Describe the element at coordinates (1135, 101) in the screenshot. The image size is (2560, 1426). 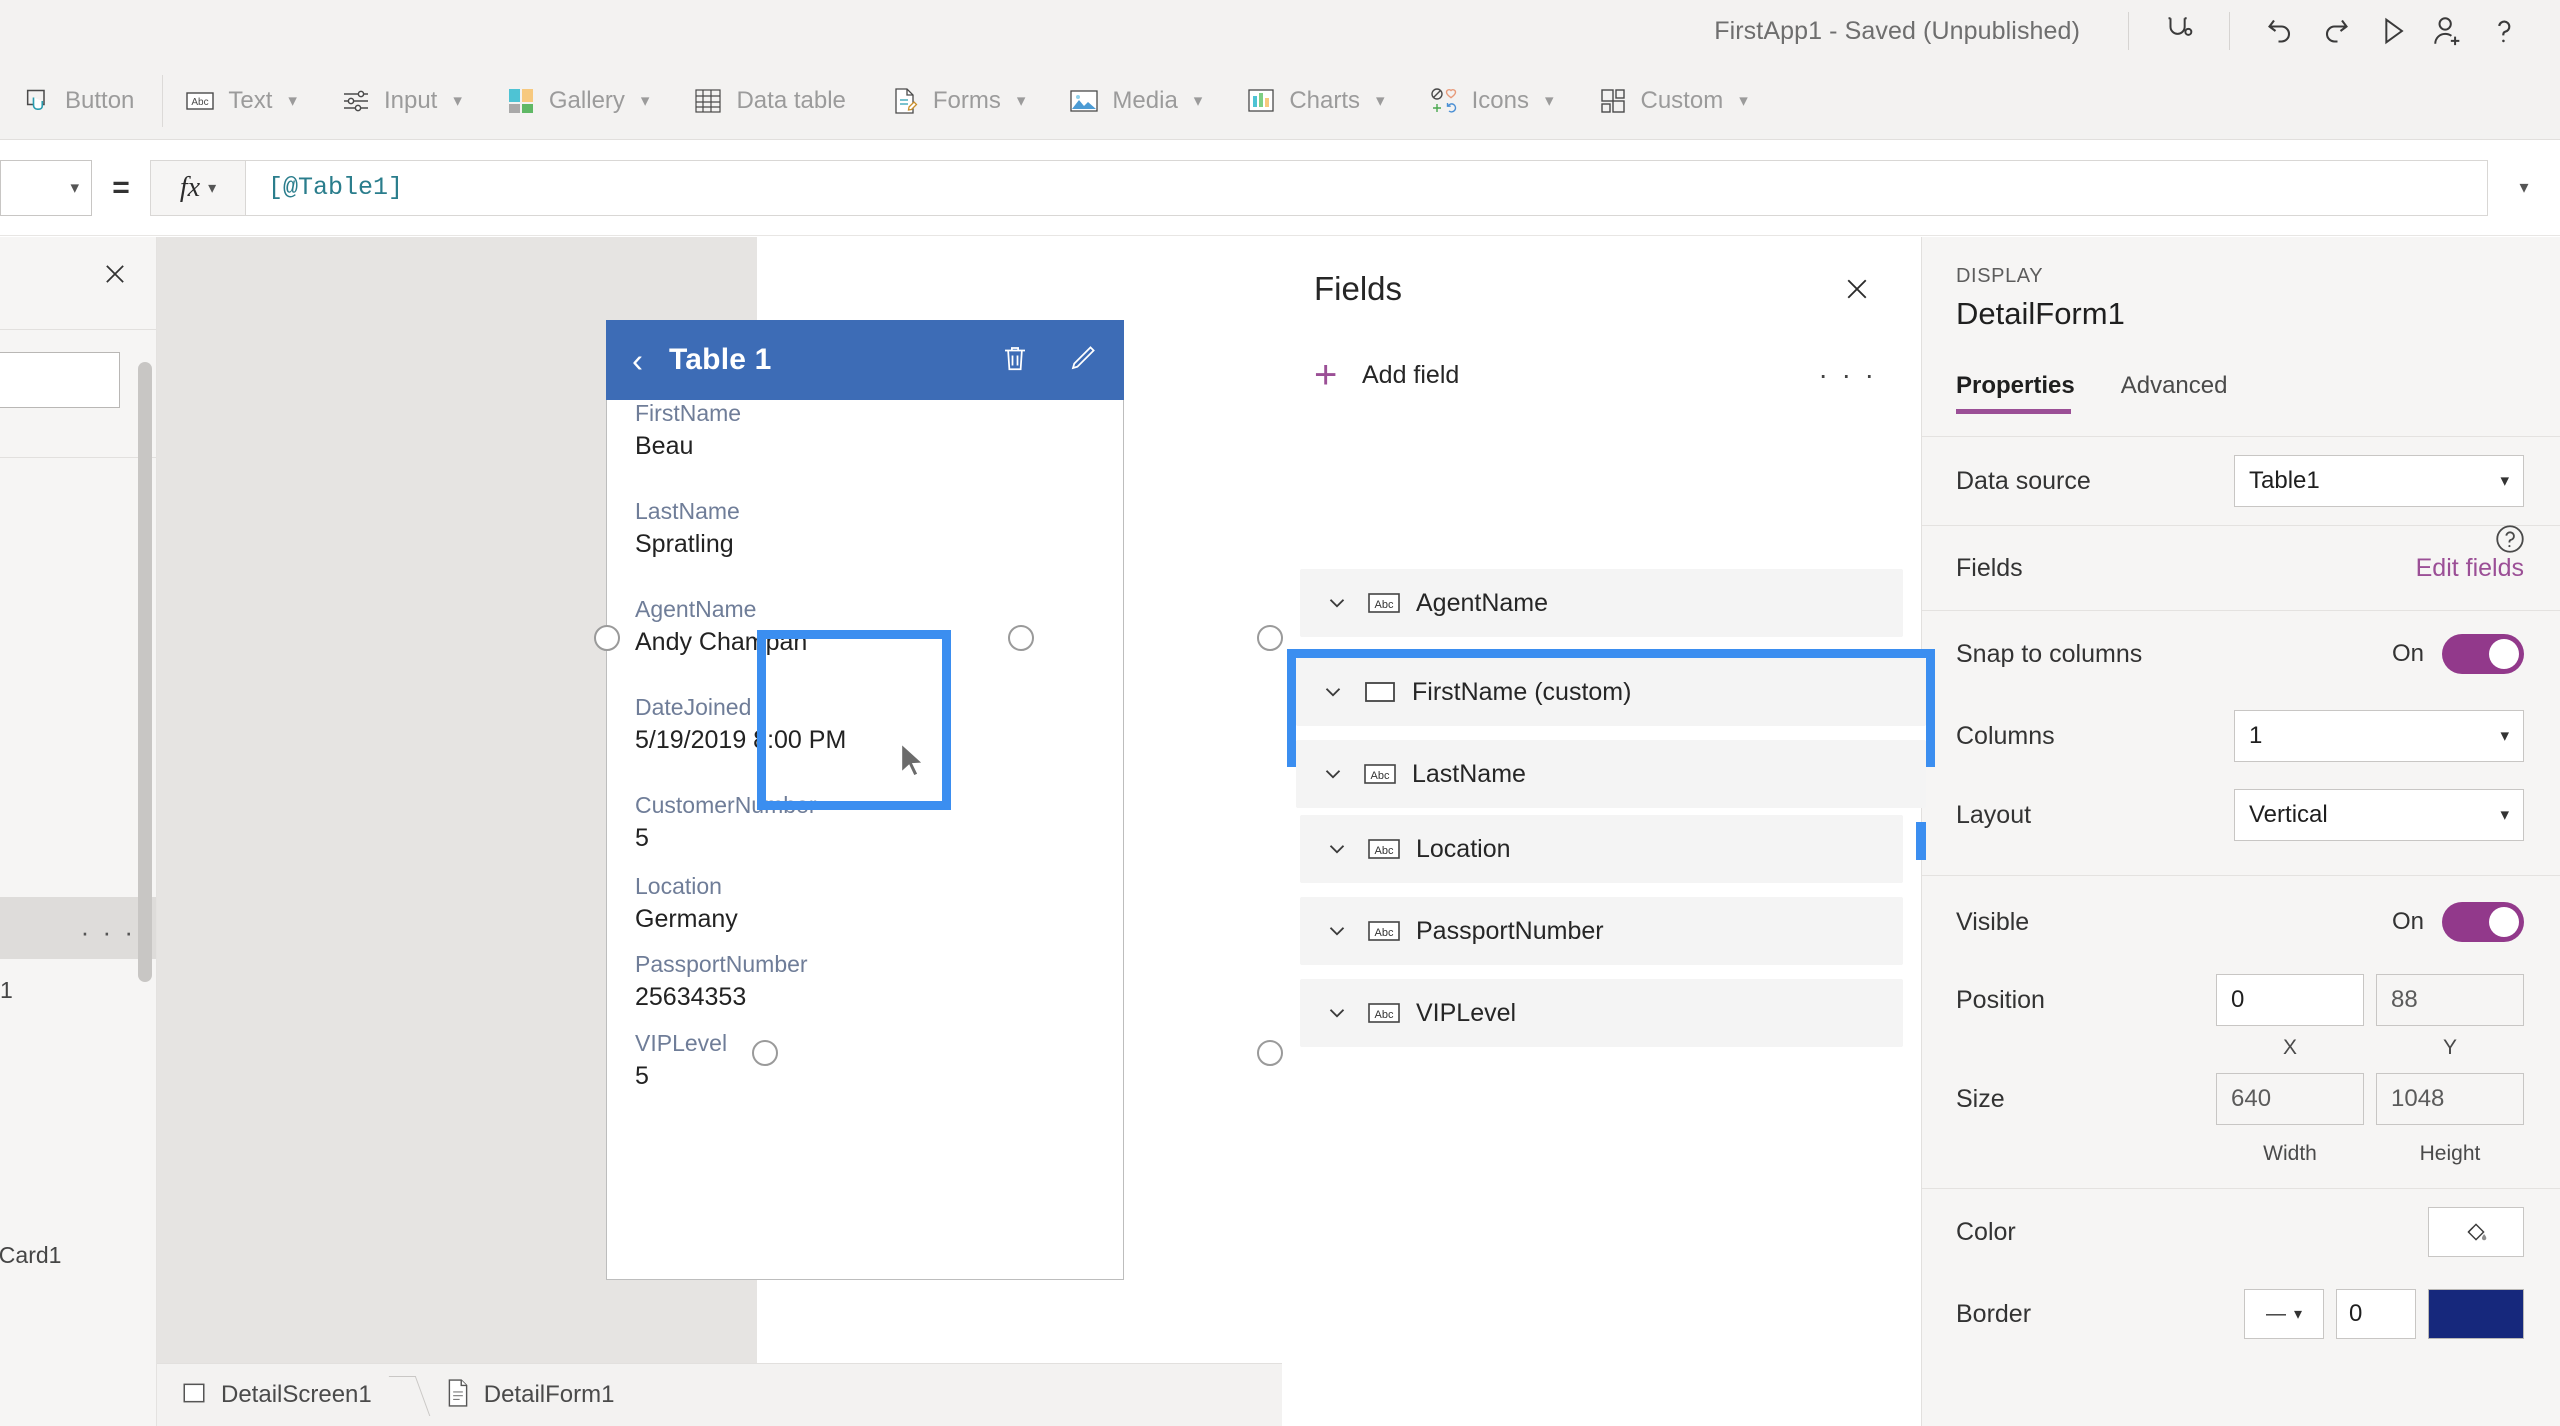
I see `ribbon-item-media: Media ▾` at that location.